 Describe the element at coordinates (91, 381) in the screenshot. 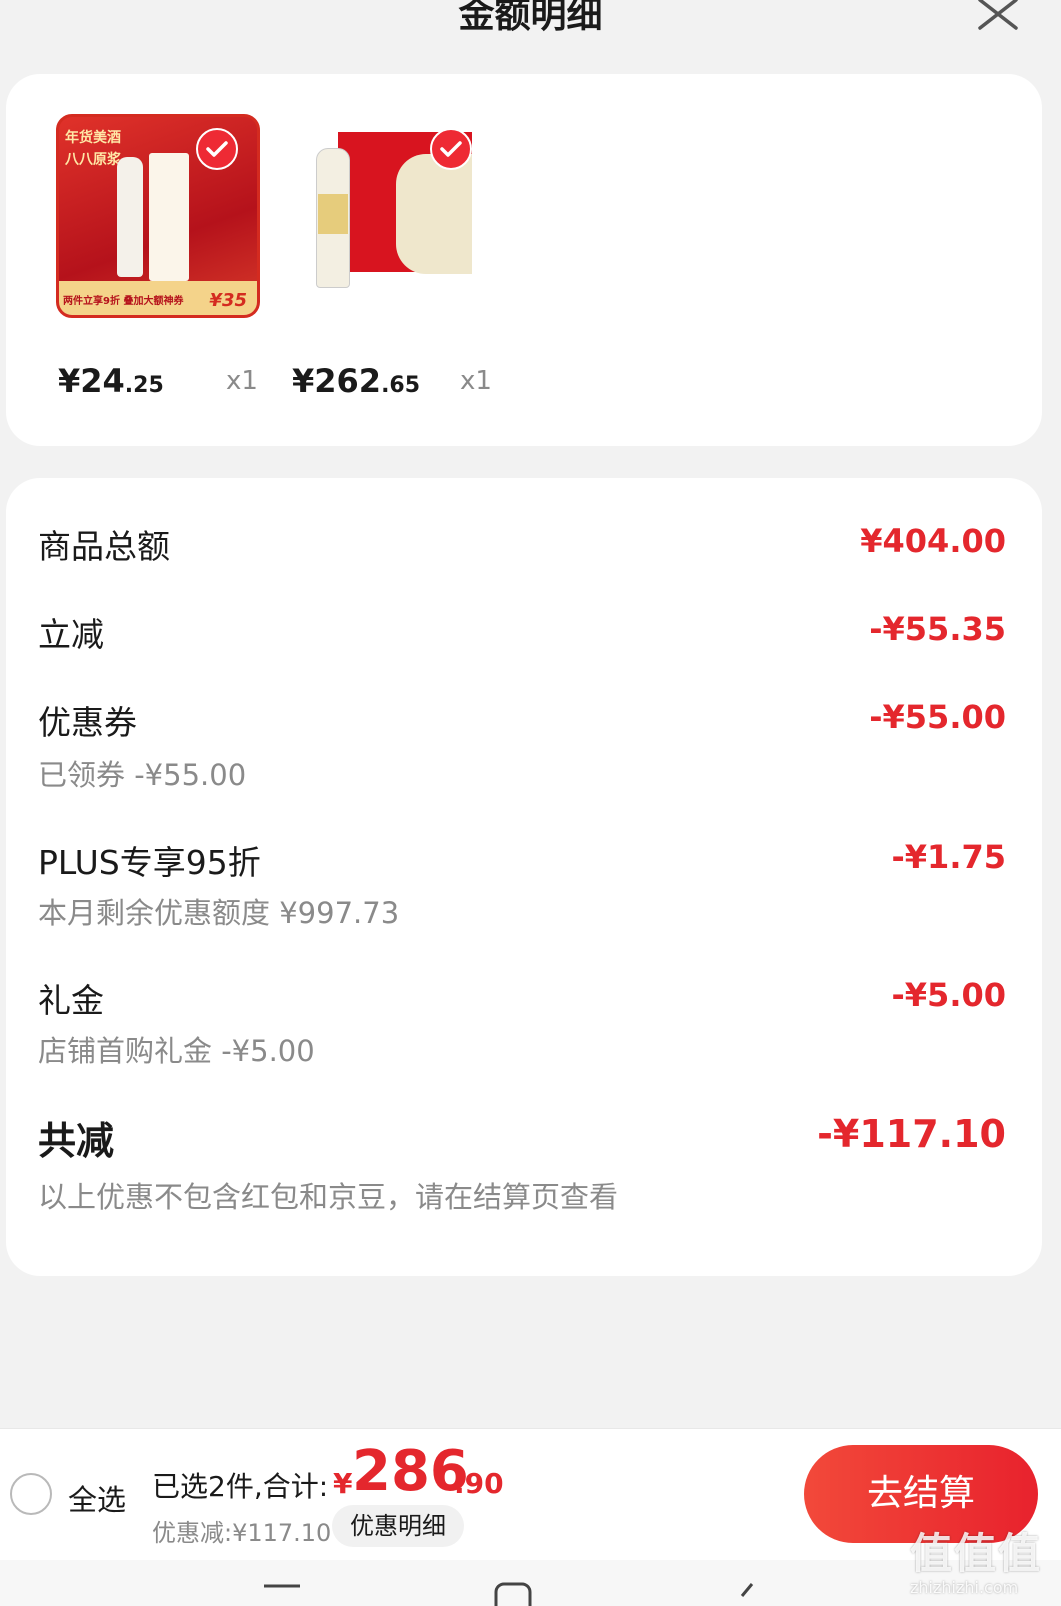

I see `price-int: ¥24` at that location.